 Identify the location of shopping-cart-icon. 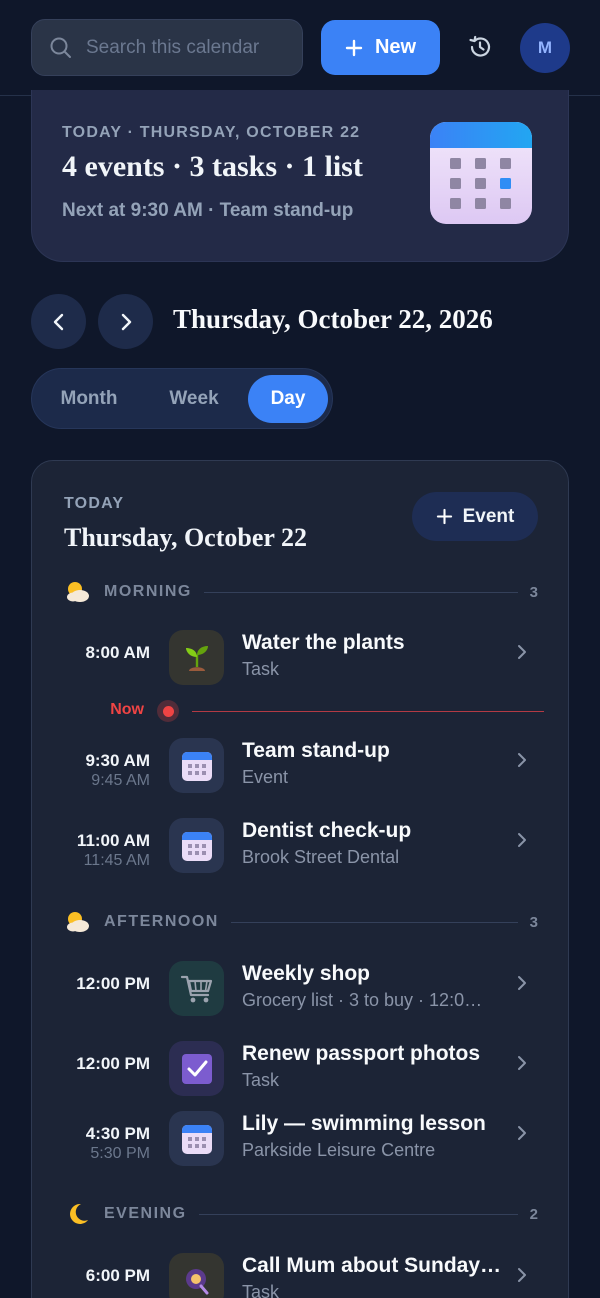
(196, 988).